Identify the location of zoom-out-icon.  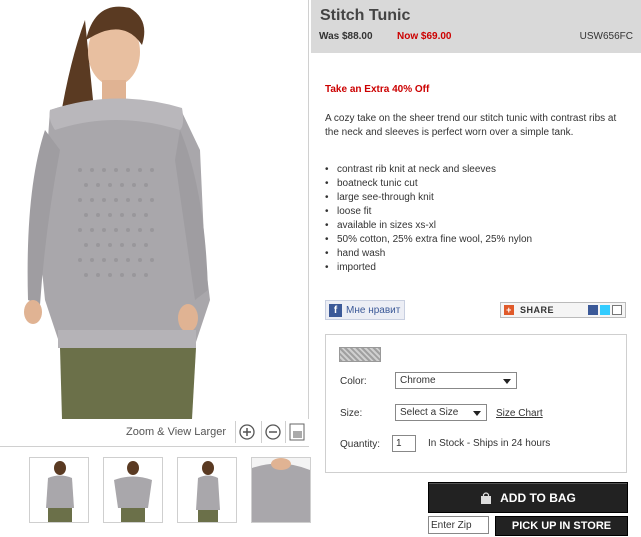
(273, 432).